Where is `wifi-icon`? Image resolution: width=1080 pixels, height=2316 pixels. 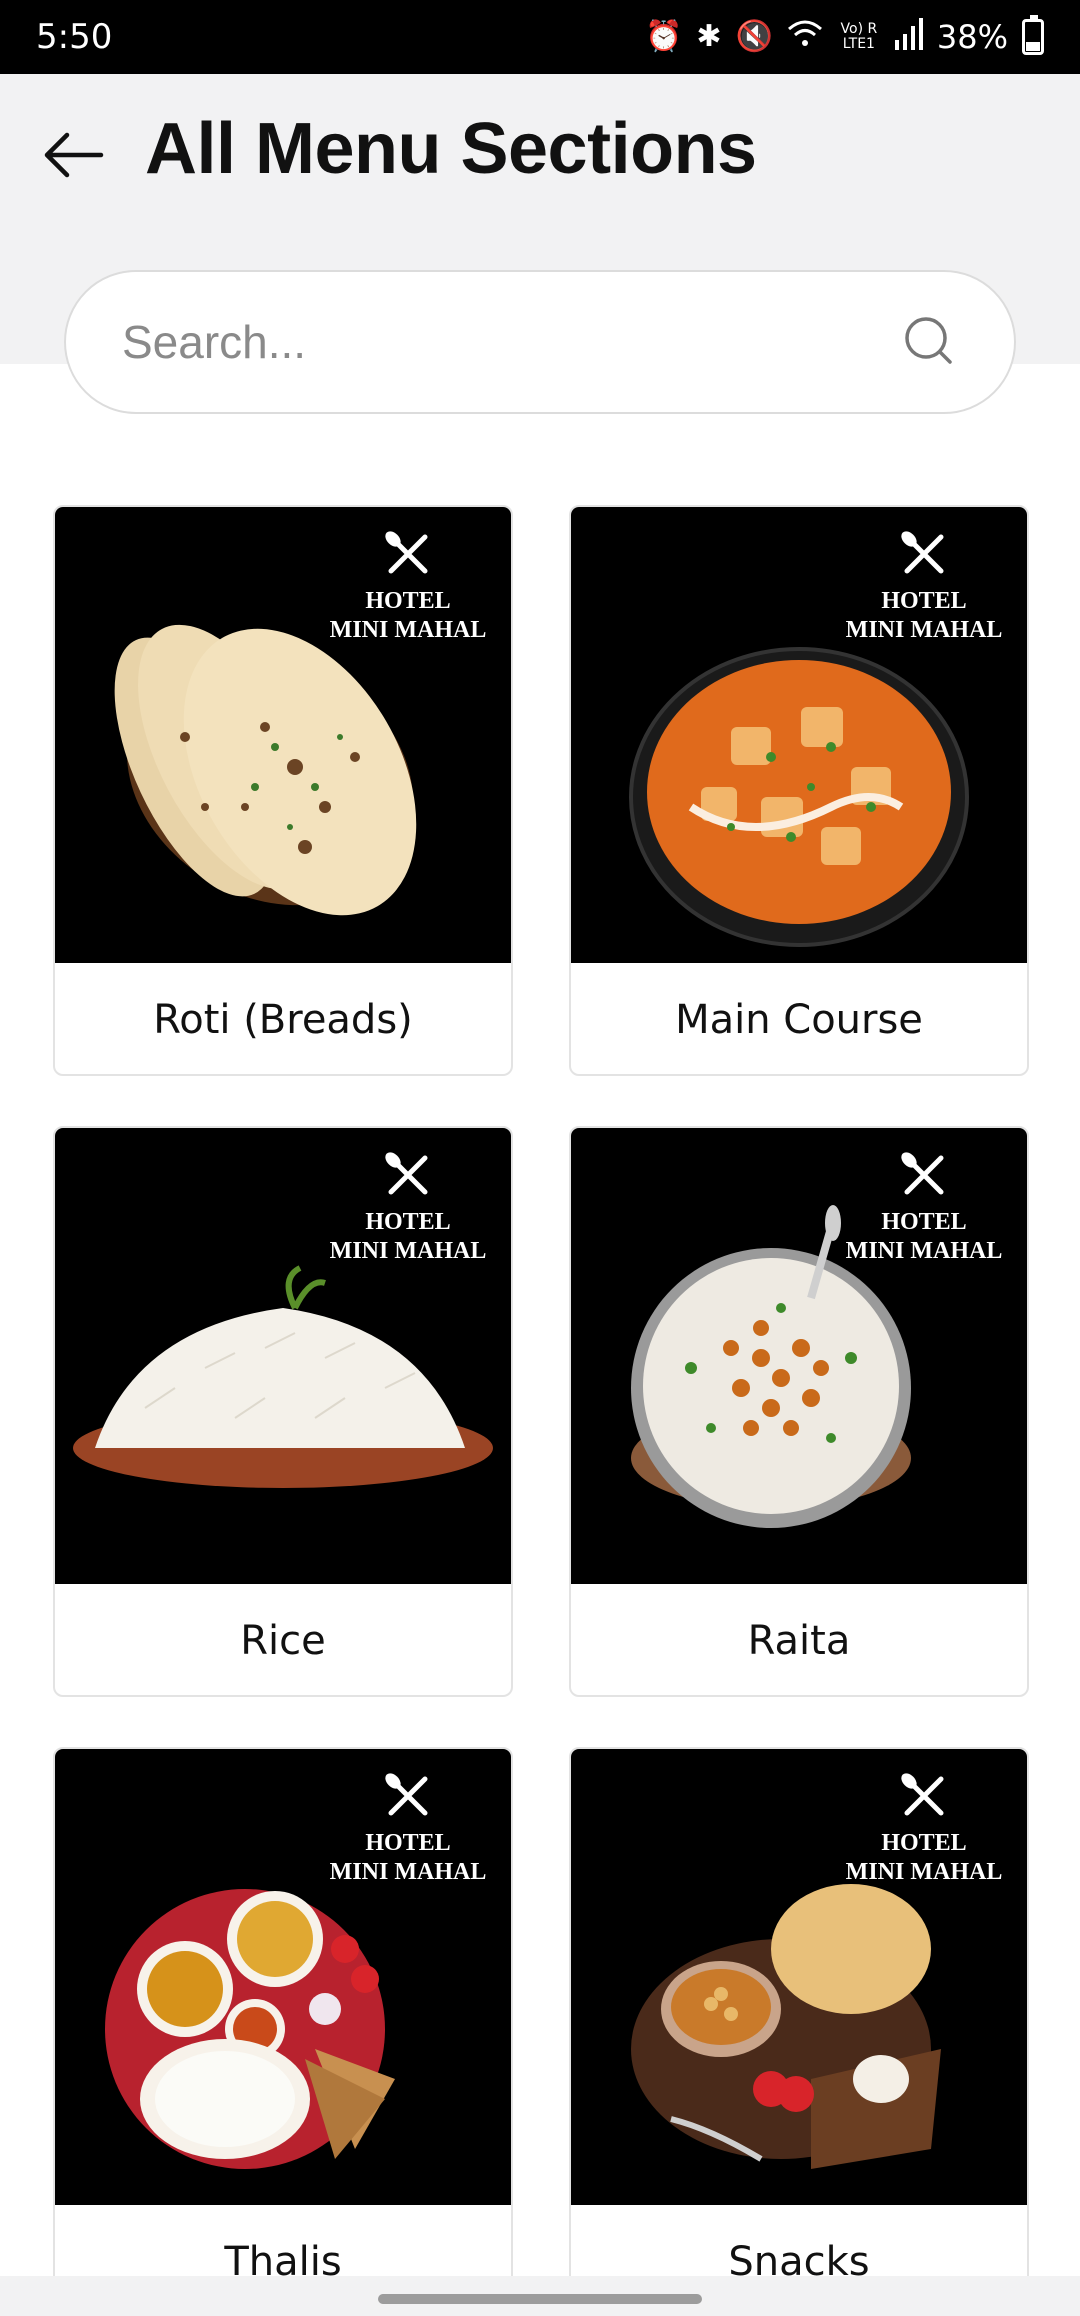 wifi-icon is located at coordinates (805, 37).